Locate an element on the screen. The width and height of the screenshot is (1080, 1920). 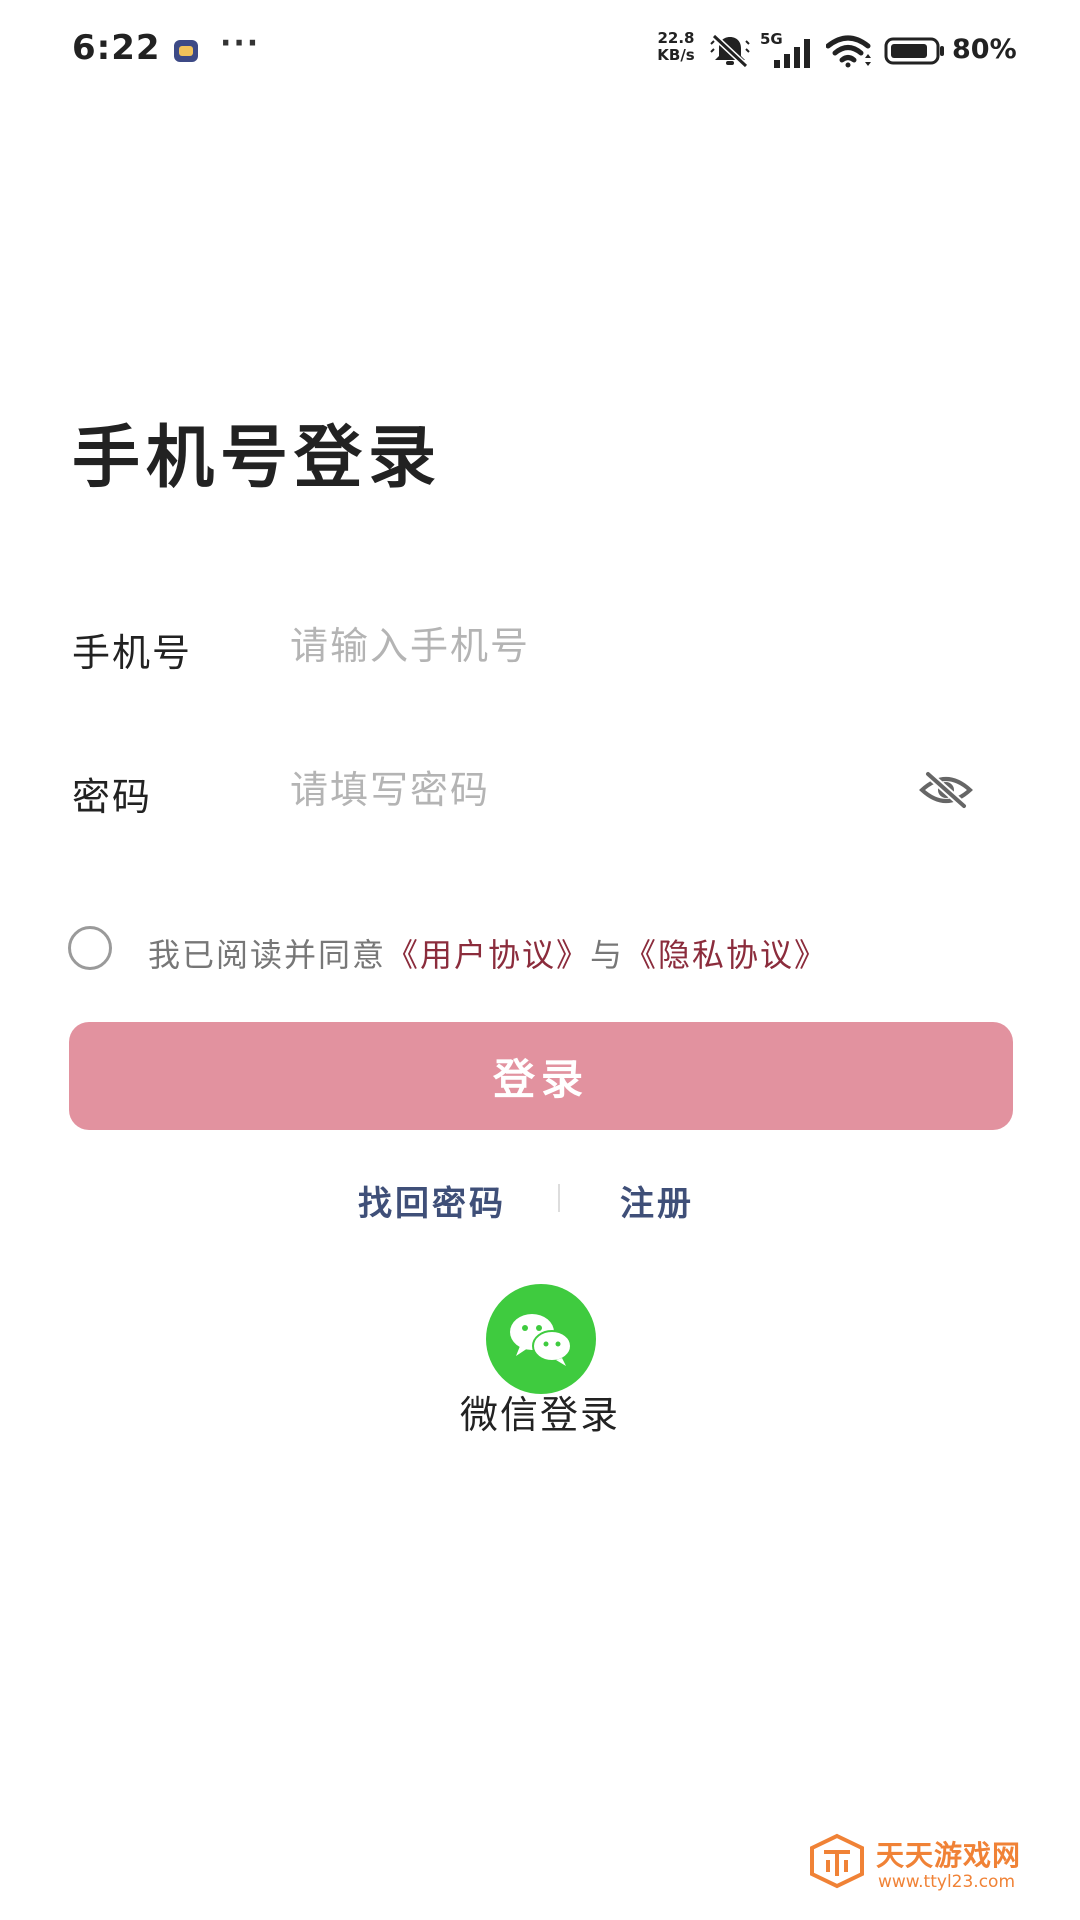
phone-input is located at coordinates (590, 646).